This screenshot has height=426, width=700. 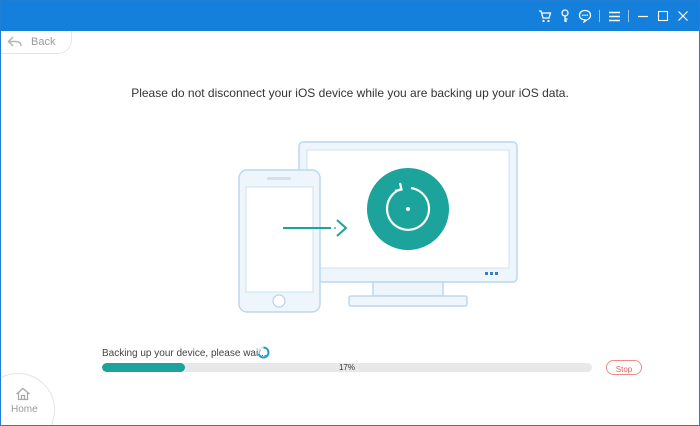 I want to click on title-bar-controls, so click(x=614, y=16).